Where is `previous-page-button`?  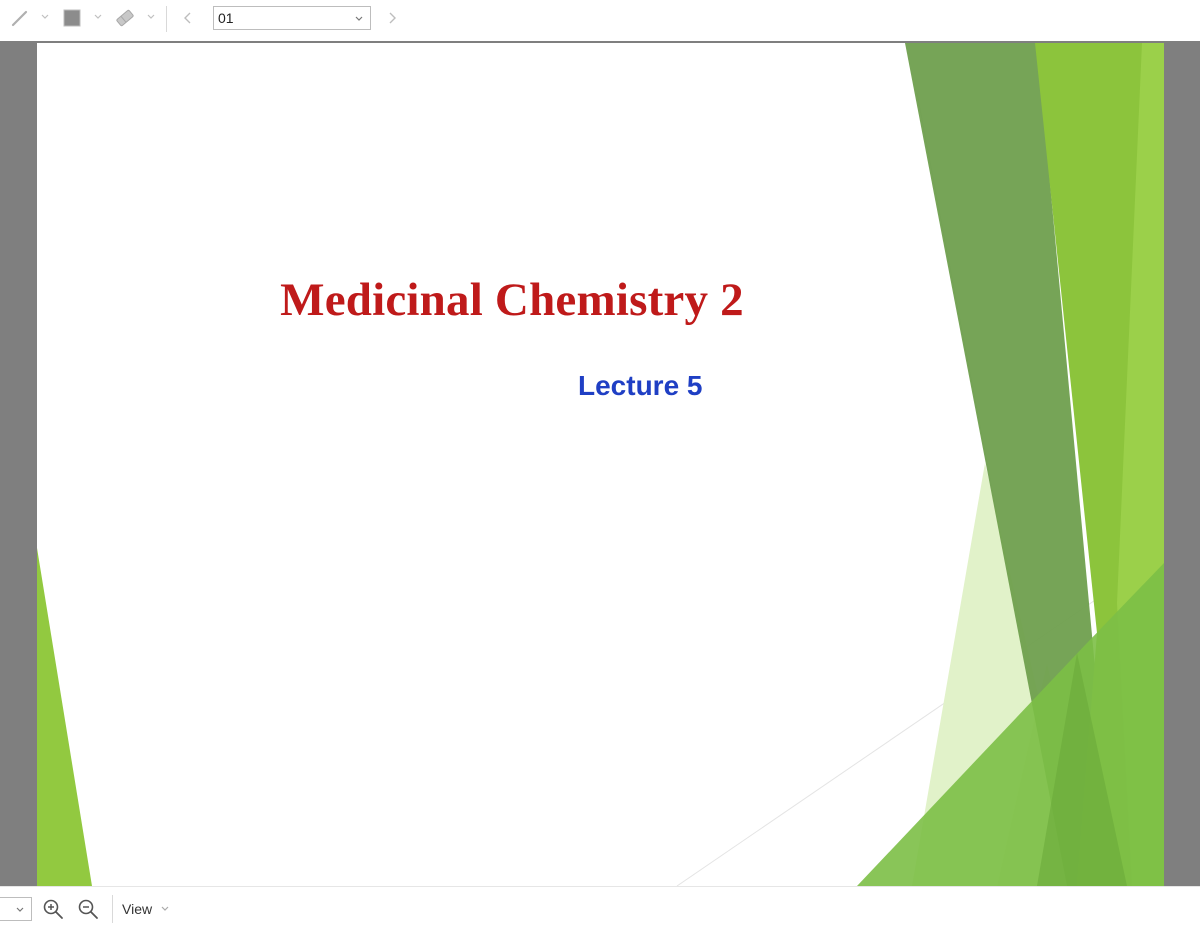
previous-page-button is located at coordinates (188, 18).